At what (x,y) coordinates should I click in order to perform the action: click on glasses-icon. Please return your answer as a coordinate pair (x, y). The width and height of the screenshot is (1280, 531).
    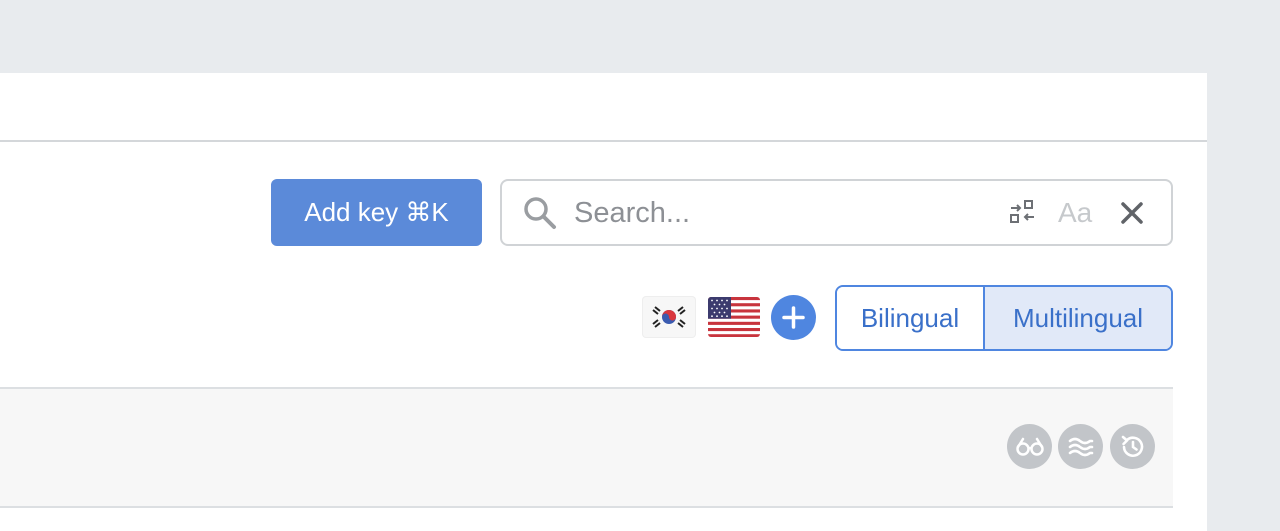
    Looking at the image, I should click on (1029, 446).